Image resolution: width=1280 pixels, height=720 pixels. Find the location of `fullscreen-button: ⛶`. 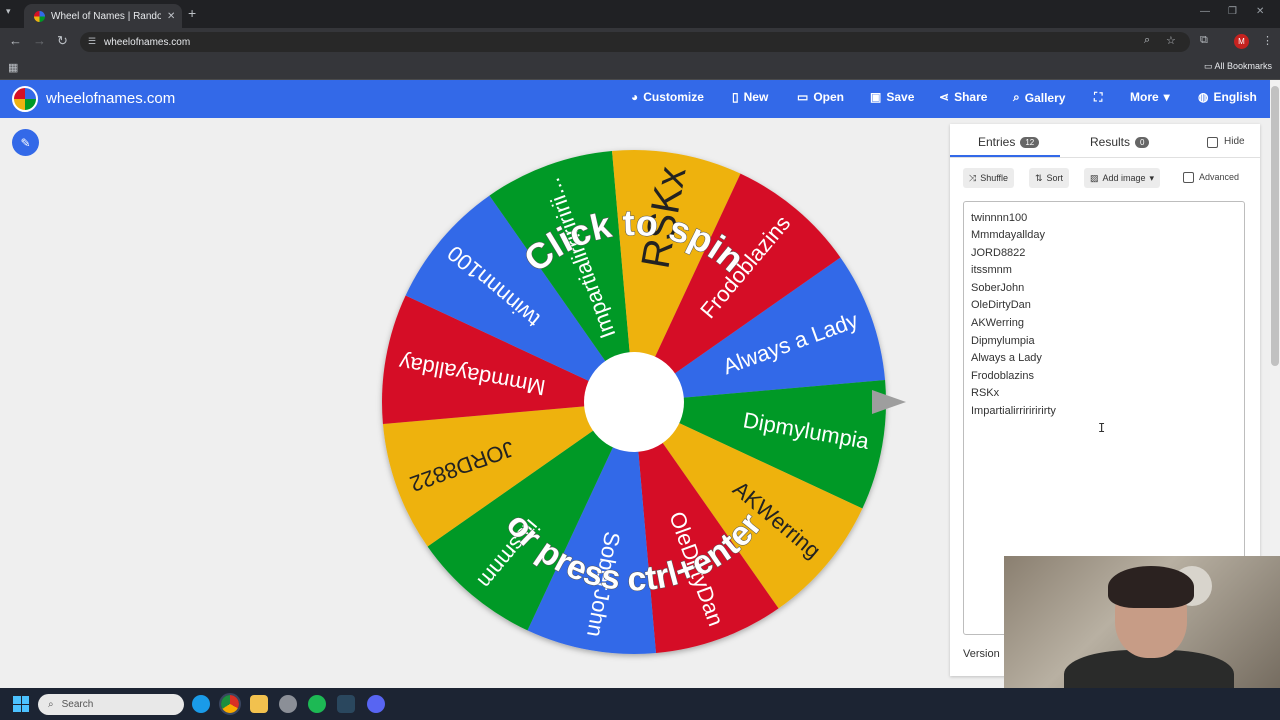

fullscreen-button: ⛶ is located at coordinates (1098, 97).